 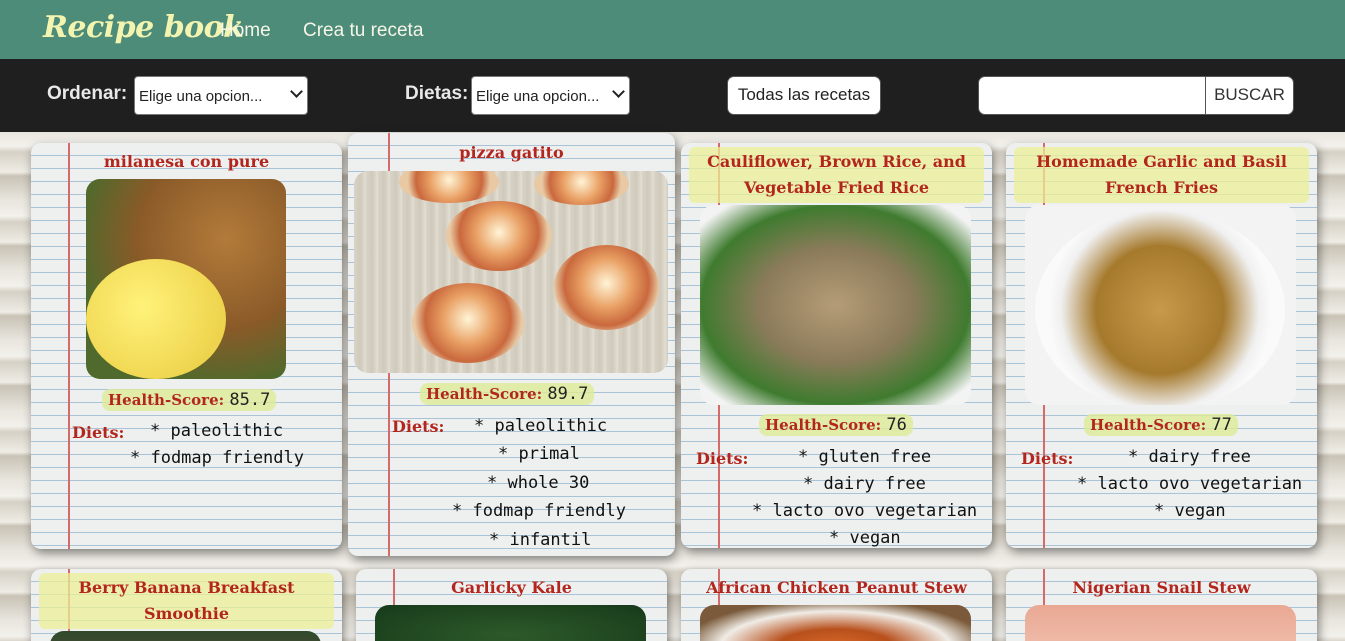 I want to click on health-score: Health-Score: 77, so click(x=1161, y=425).